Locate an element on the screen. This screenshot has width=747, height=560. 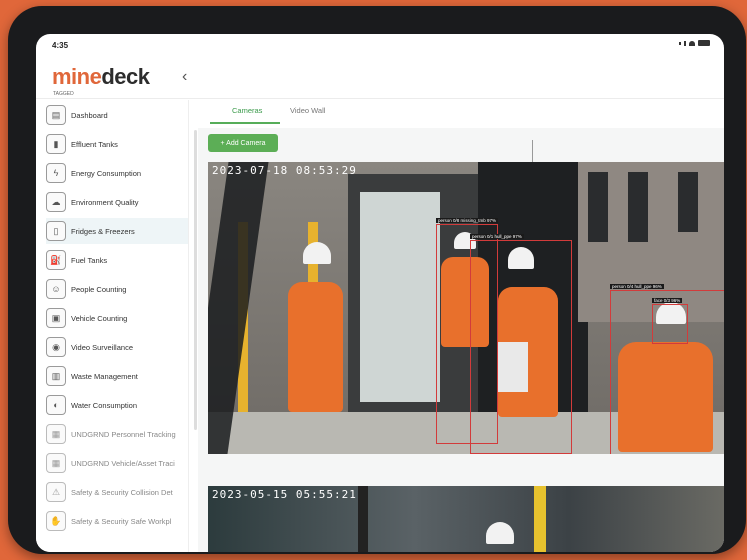
status-time: 4:35 is located at coordinates (60, 45).